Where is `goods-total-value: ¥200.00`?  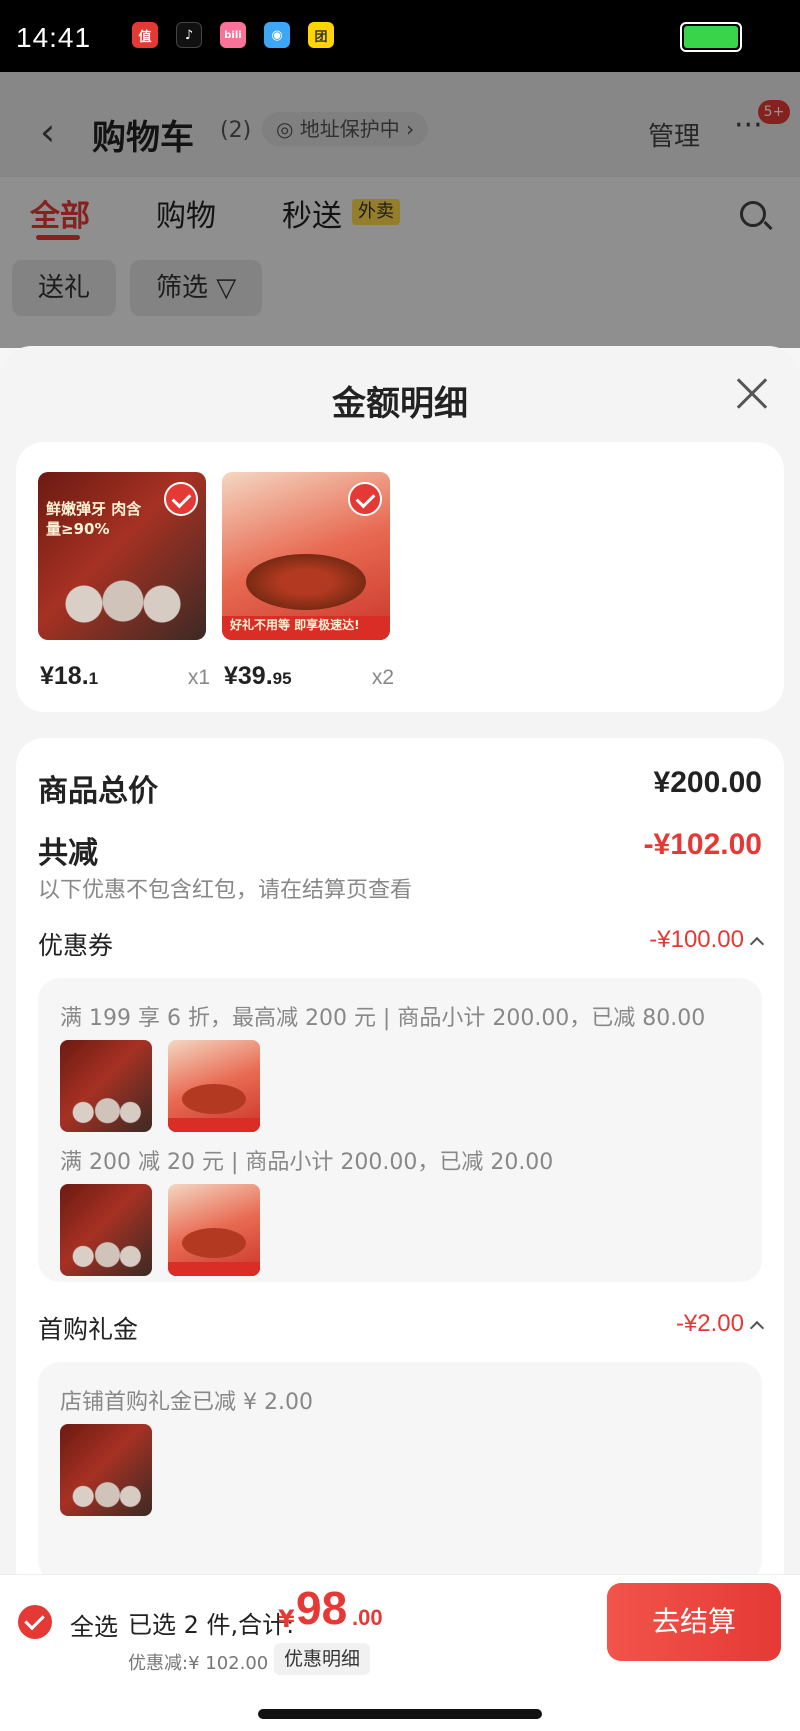
goods-total-value: ¥200.00 is located at coordinates (707, 782).